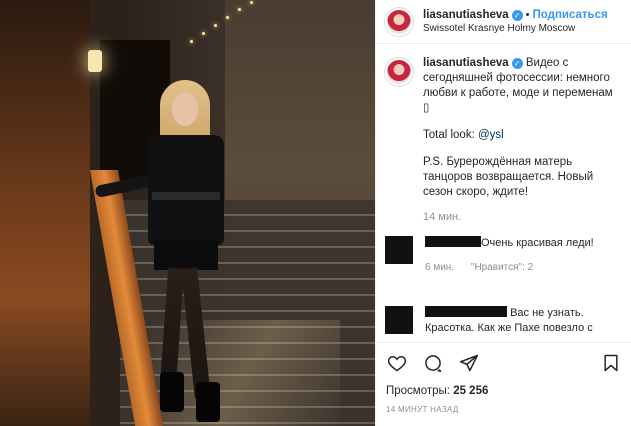 This screenshot has width=631, height=426. Describe the element at coordinates (466, 63) in the screenshot. I see `caption-username: liasanutiasheva` at that location.